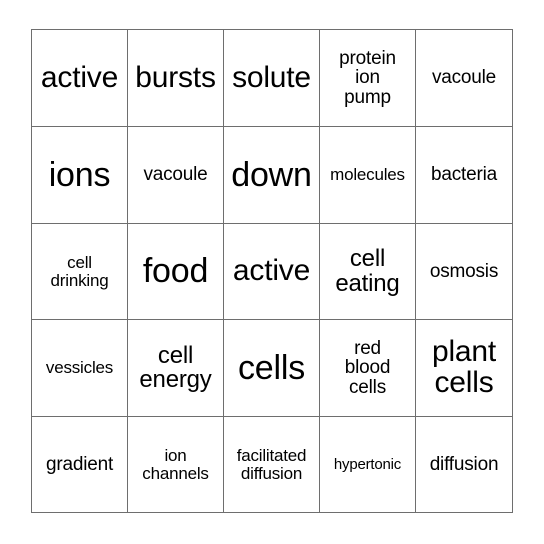  I want to click on bingo-cell-label: facilitated diffusion, so click(271, 464).